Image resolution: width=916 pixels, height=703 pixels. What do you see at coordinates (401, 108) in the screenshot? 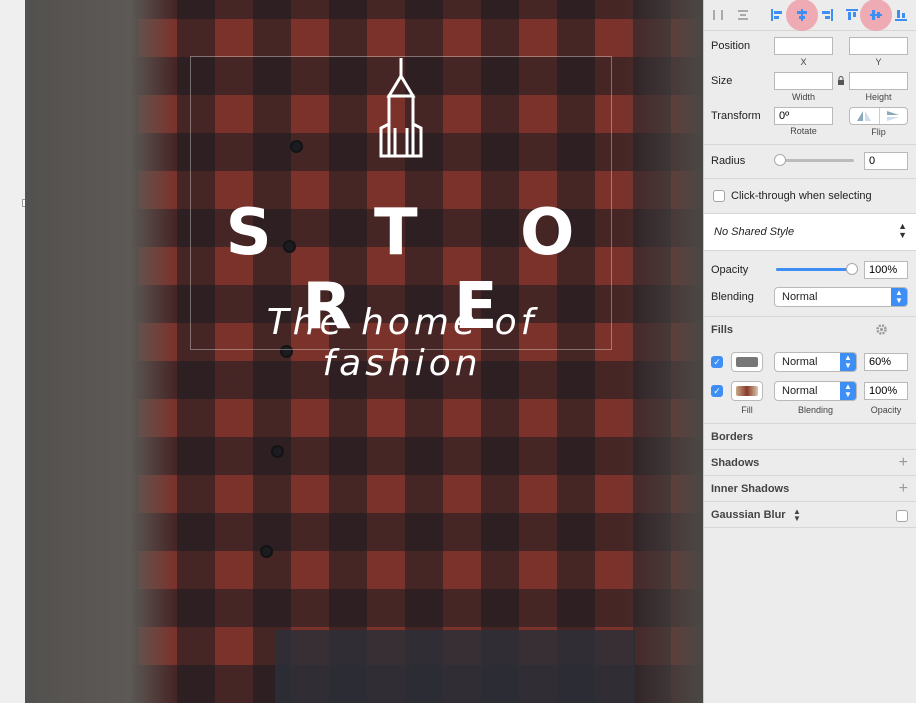
I see `building-logo-icon` at bounding box center [401, 108].